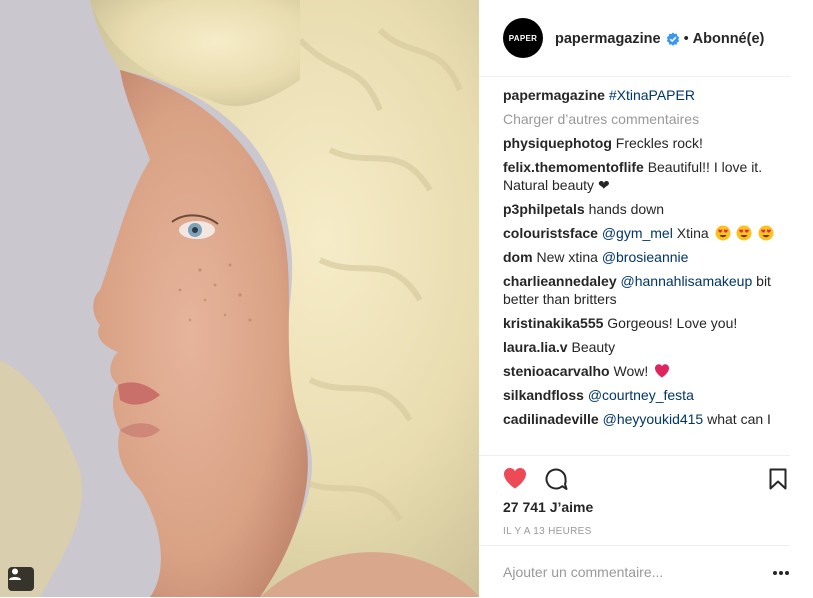 This screenshot has width=813, height=598. I want to click on comment-text: what can I, so click(739, 419).